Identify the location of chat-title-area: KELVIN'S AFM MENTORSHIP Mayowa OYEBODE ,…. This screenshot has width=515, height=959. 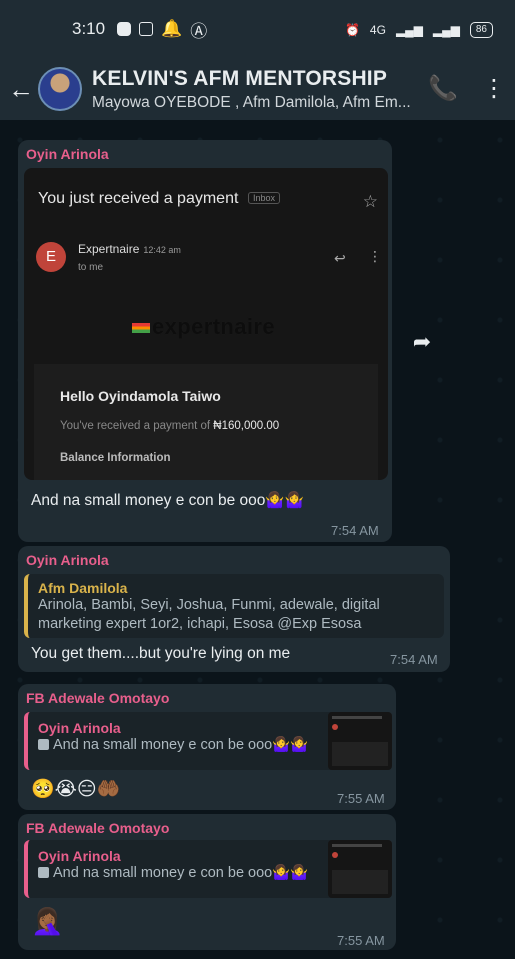
(257, 89).